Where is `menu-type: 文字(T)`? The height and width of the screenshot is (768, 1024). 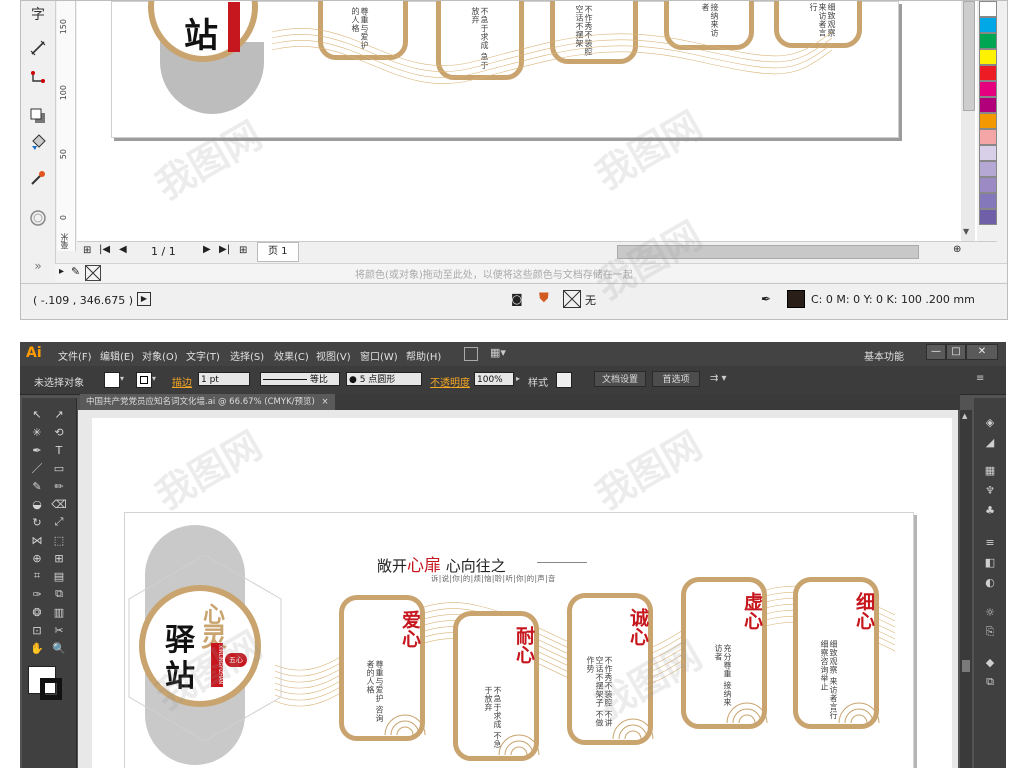 menu-type: 文字(T) is located at coordinates (203, 355).